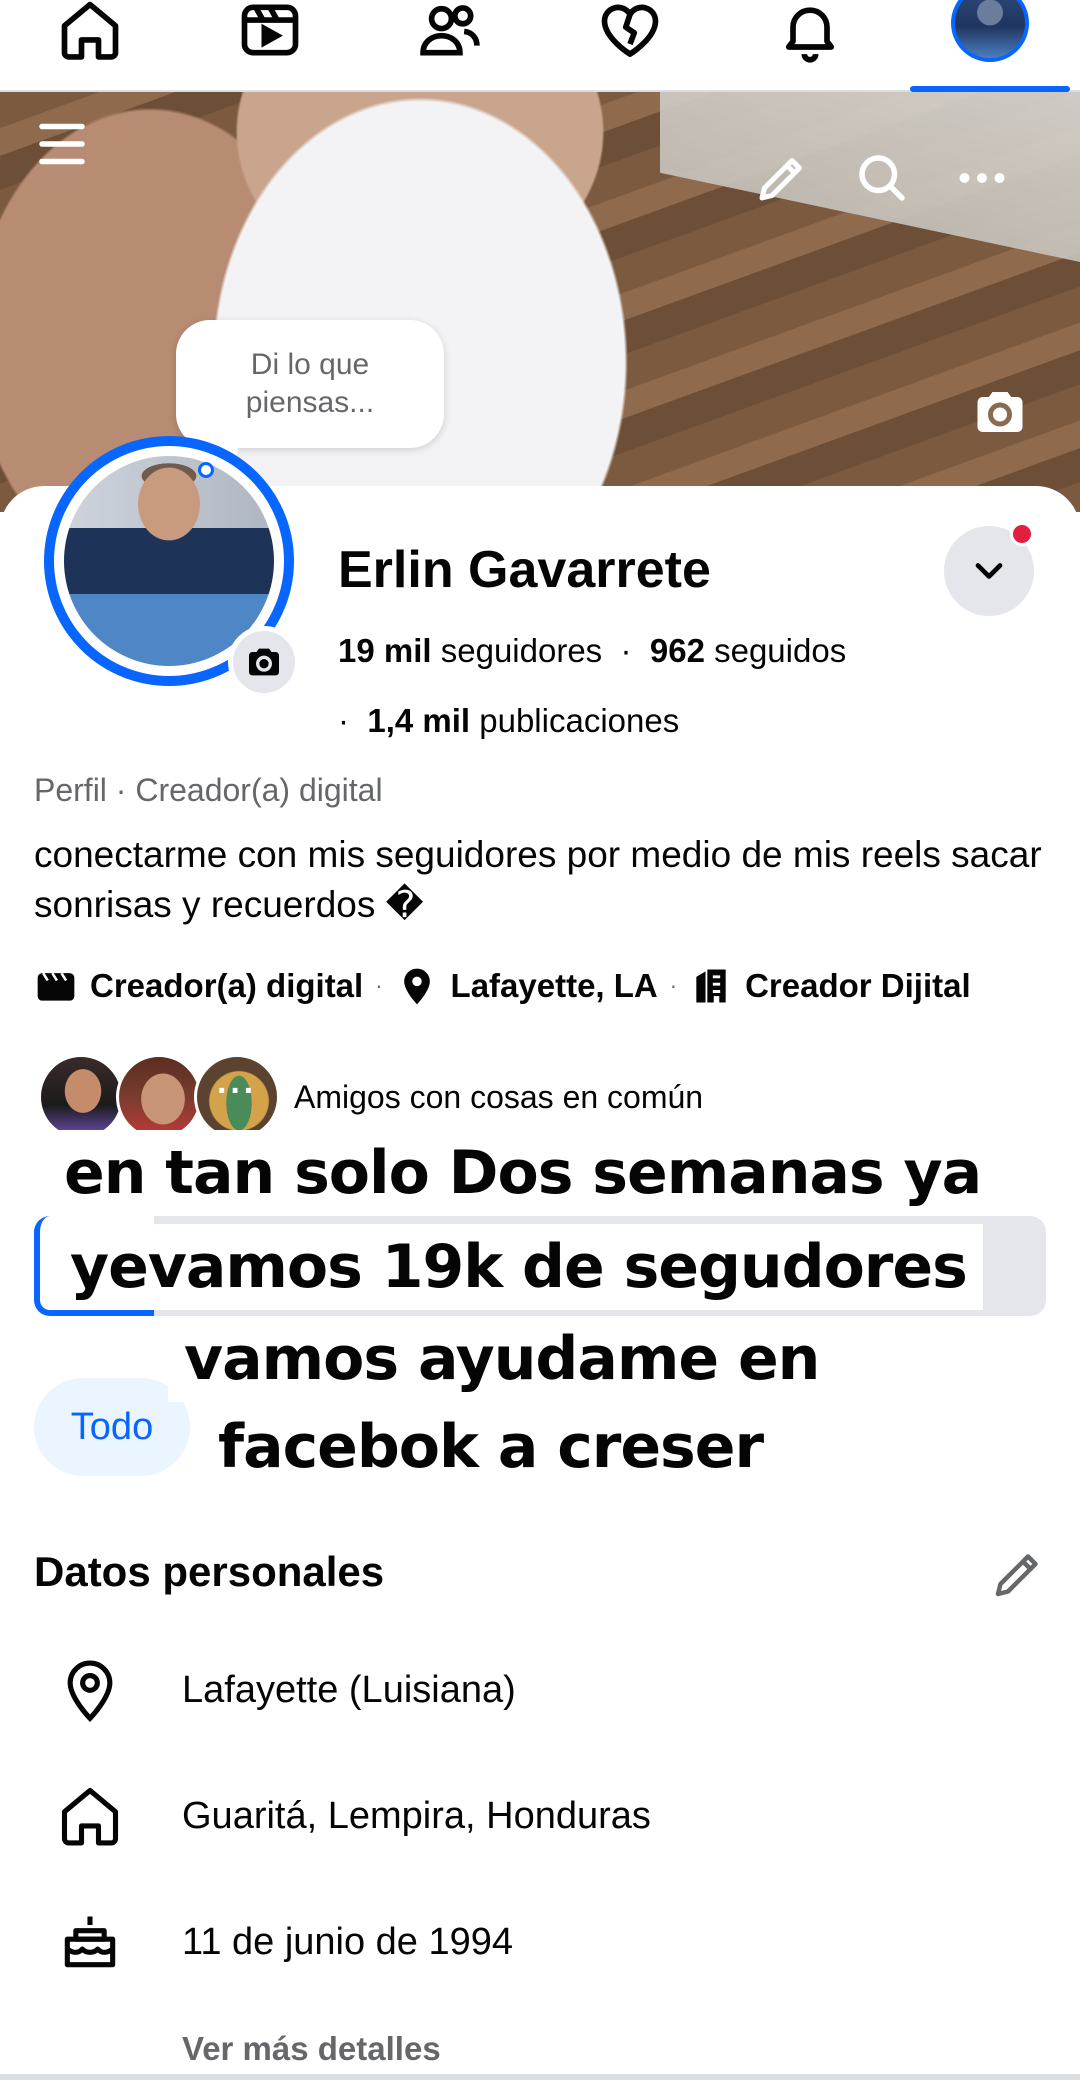  I want to click on more-icon, so click(982, 178).